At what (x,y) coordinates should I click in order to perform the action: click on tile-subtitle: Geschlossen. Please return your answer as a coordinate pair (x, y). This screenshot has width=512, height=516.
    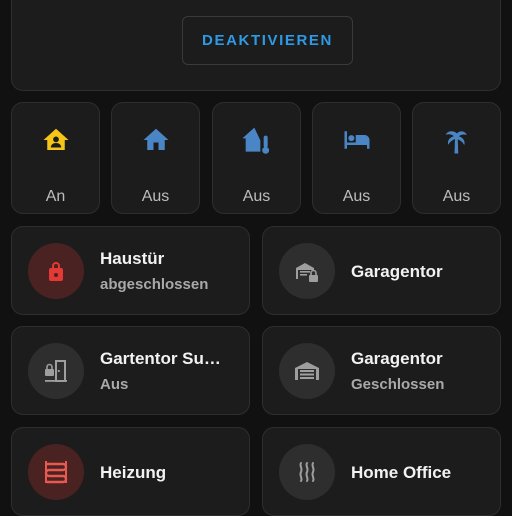
    Looking at the image, I should click on (398, 384).